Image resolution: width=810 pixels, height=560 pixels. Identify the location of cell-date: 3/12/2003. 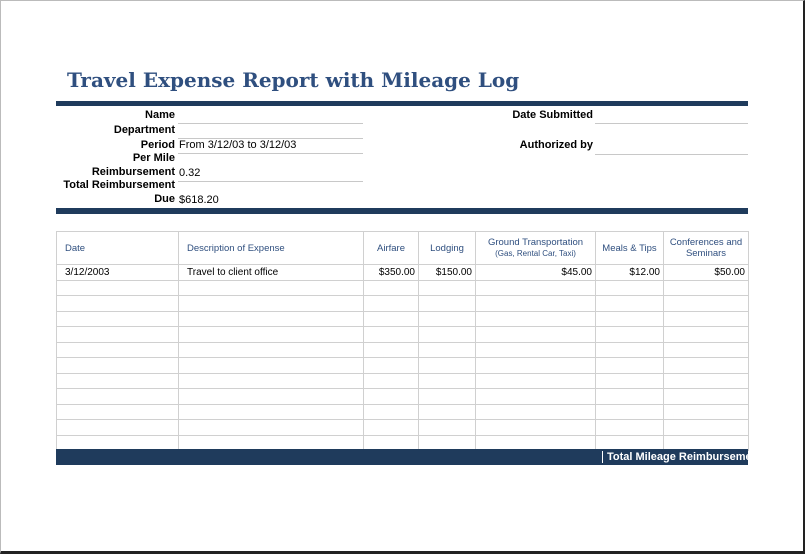
(117, 272).